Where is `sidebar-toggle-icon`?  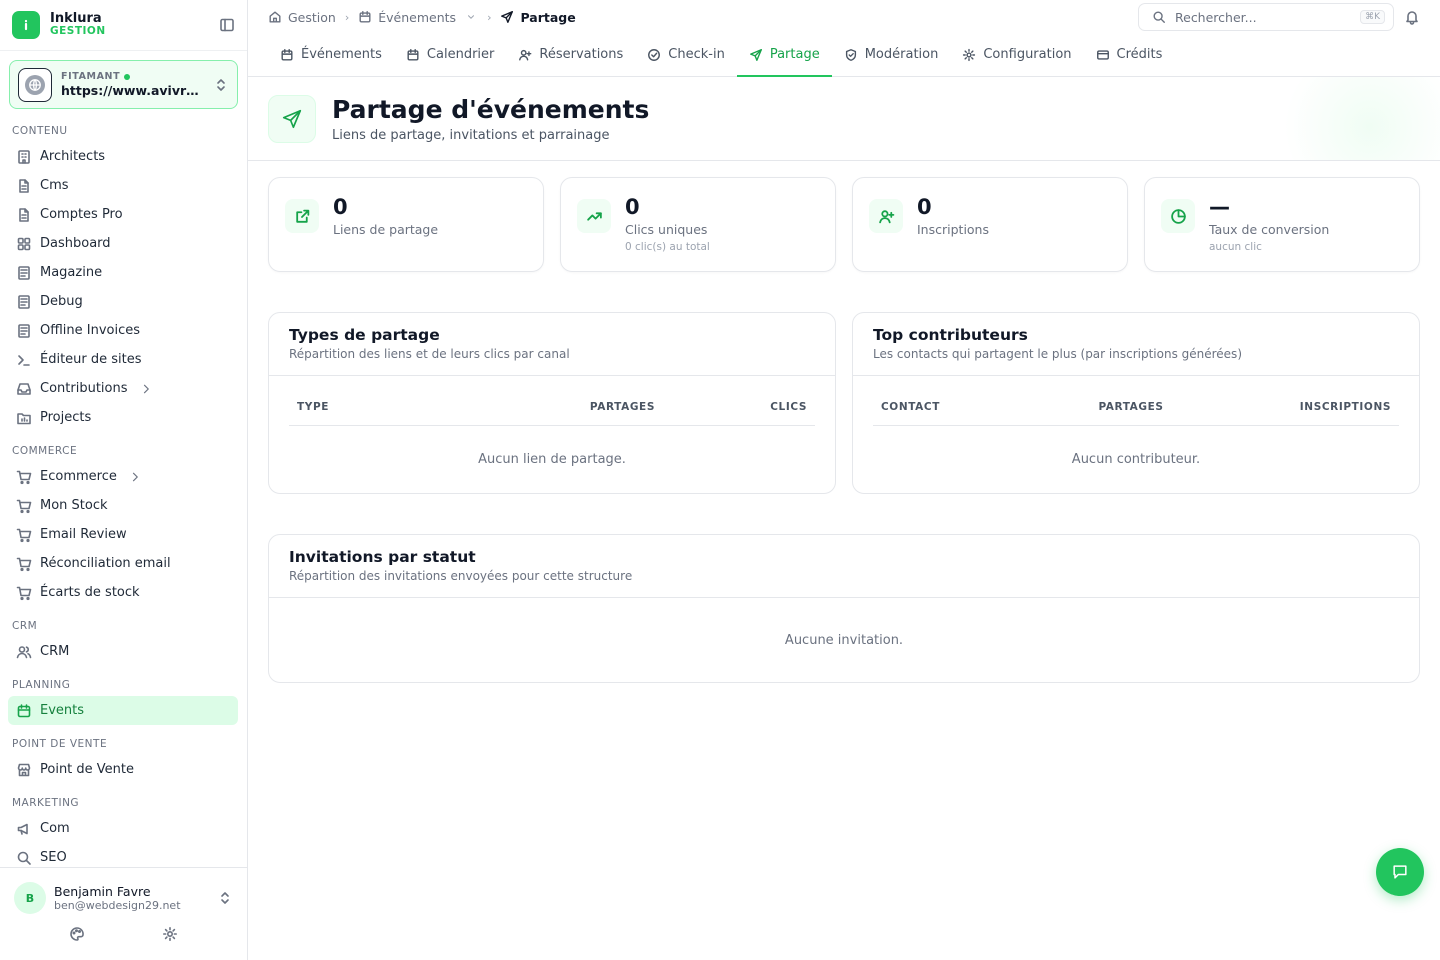 sidebar-toggle-icon is located at coordinates (227, 25).